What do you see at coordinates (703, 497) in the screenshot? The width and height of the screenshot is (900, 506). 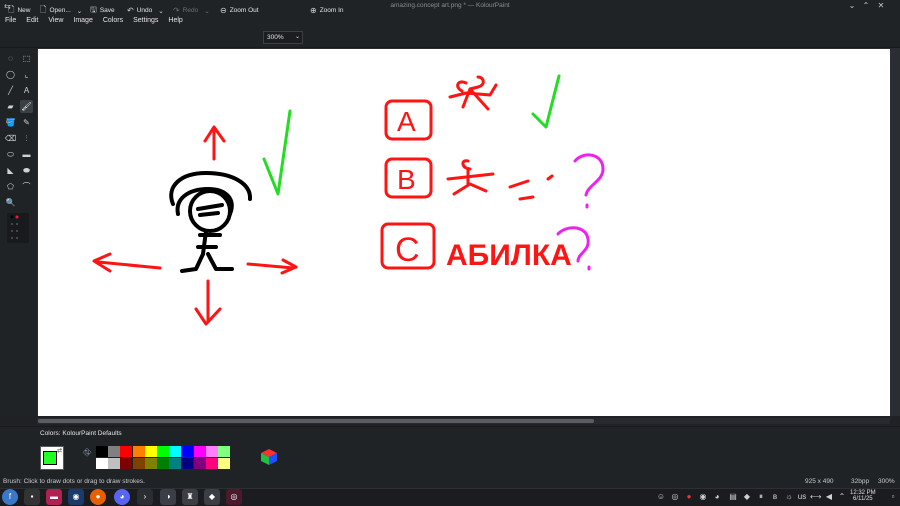 I see `tray-steam-icon: ◉` at bounding box center [703, 497].